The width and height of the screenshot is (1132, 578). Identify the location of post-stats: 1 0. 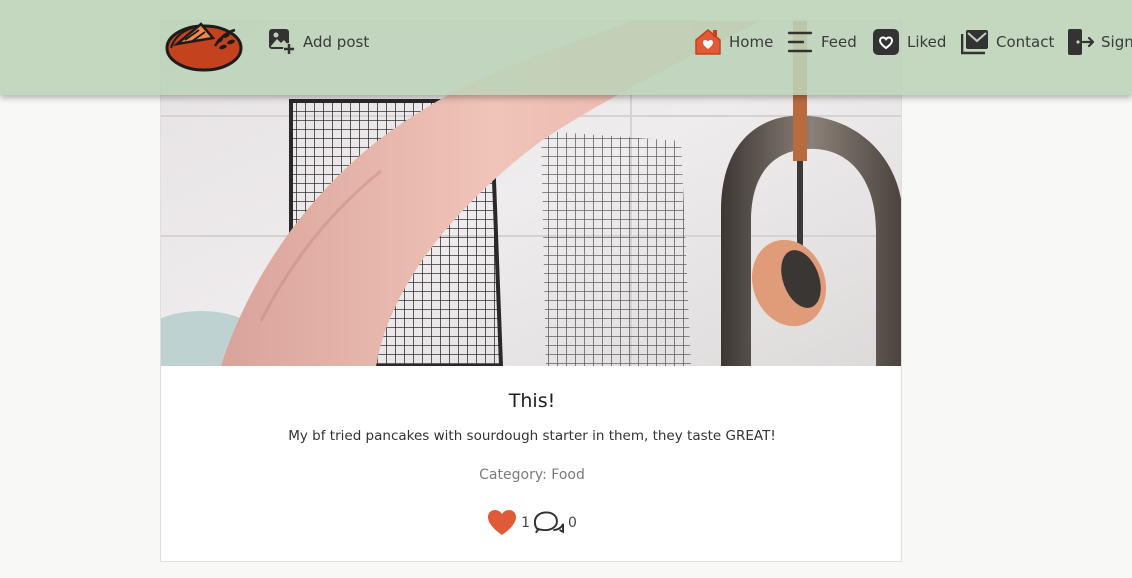
(531, 523).